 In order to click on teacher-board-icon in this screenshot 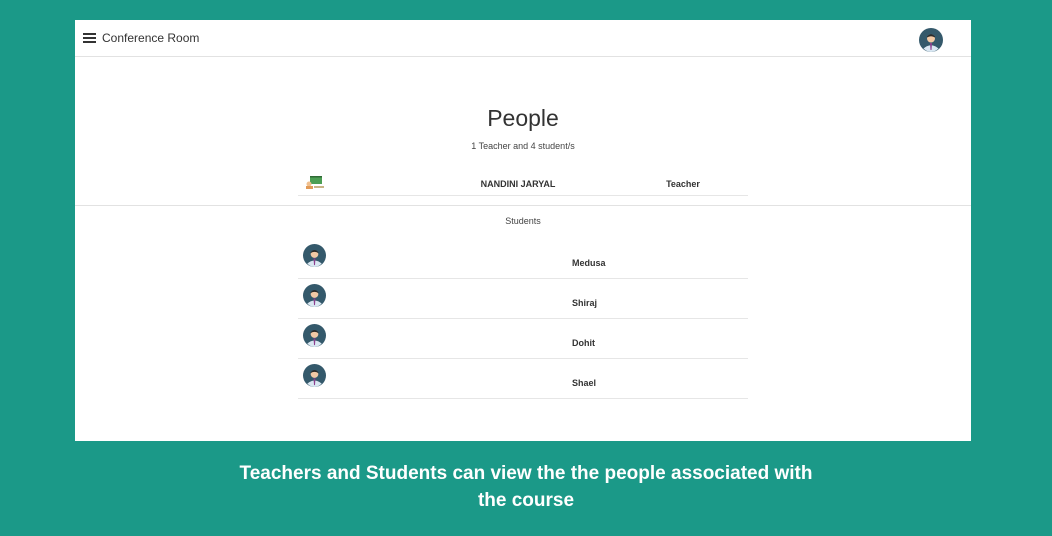, I will do `click(315, 182)`.